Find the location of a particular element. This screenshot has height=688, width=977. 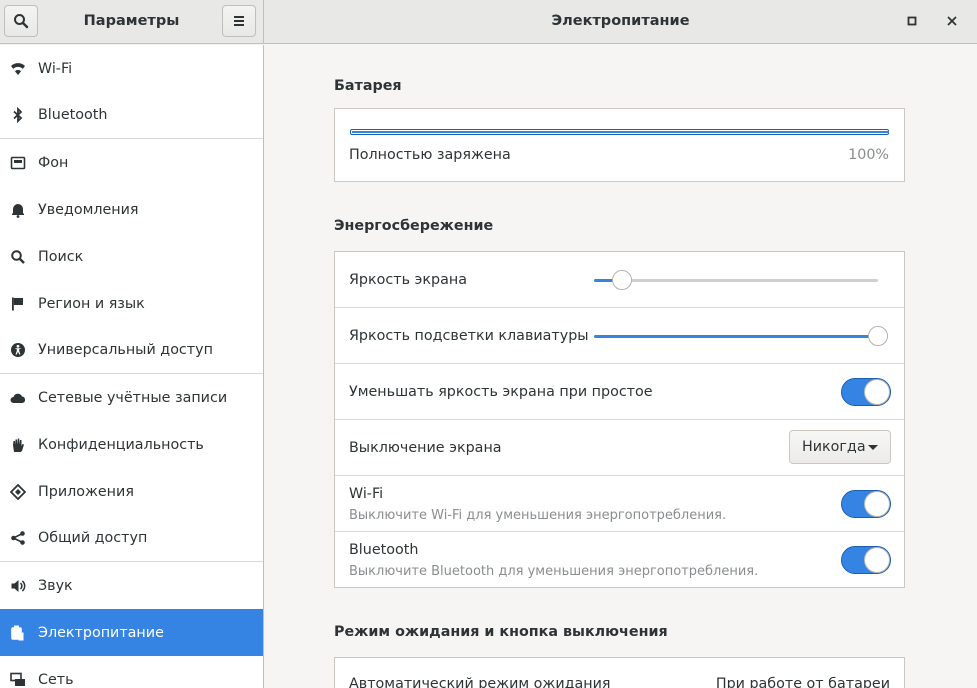

blank-screen-dropdown: Никогда is located at coordinates (840, 447).